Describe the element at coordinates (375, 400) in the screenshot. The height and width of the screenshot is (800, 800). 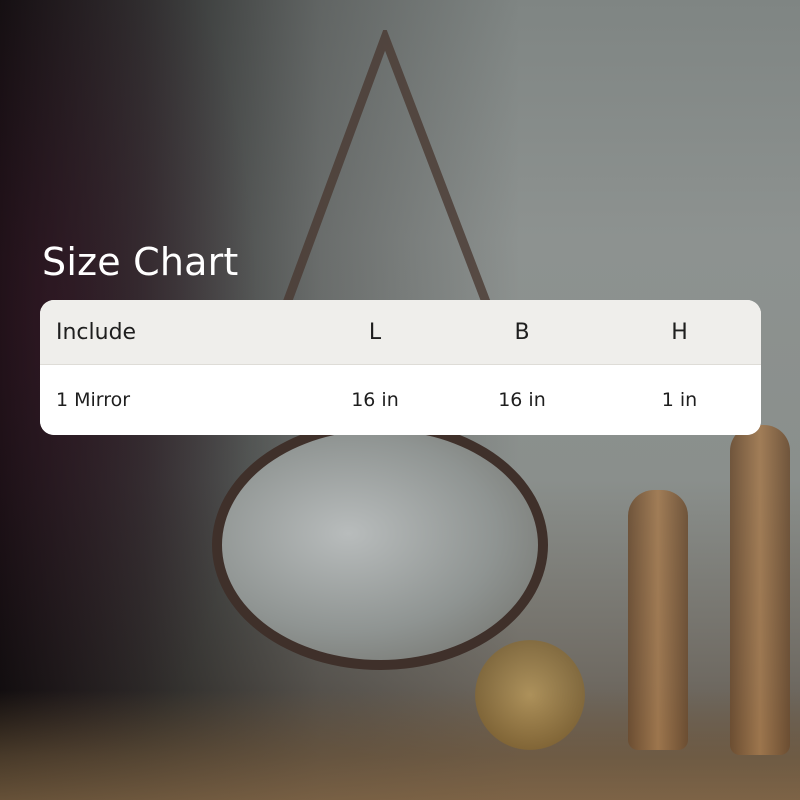
I see `cell-length: 16 in` at that location.